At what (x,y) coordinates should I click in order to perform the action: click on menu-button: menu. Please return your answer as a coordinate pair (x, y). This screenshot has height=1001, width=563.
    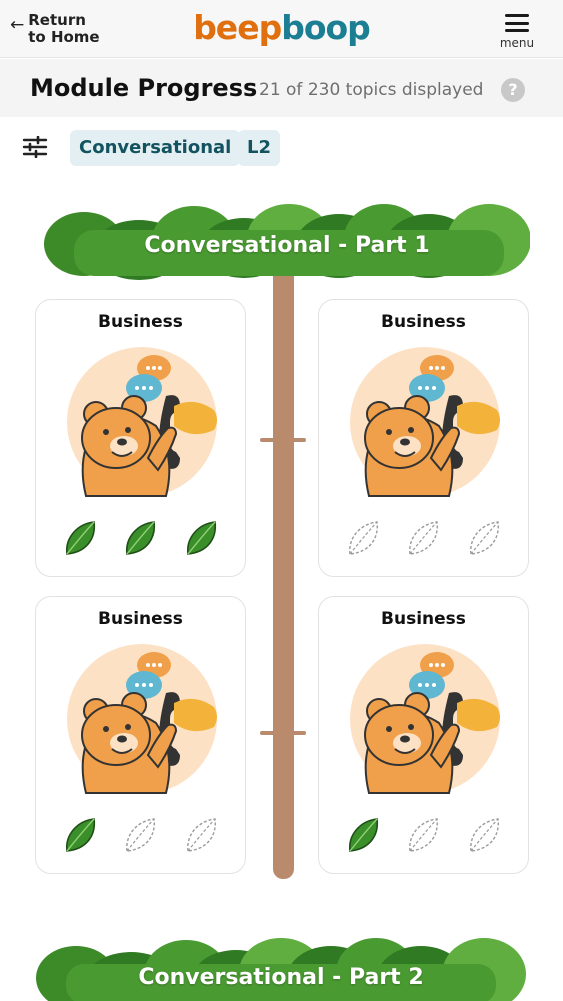
    Looking at the image, I should click on (517, 32).